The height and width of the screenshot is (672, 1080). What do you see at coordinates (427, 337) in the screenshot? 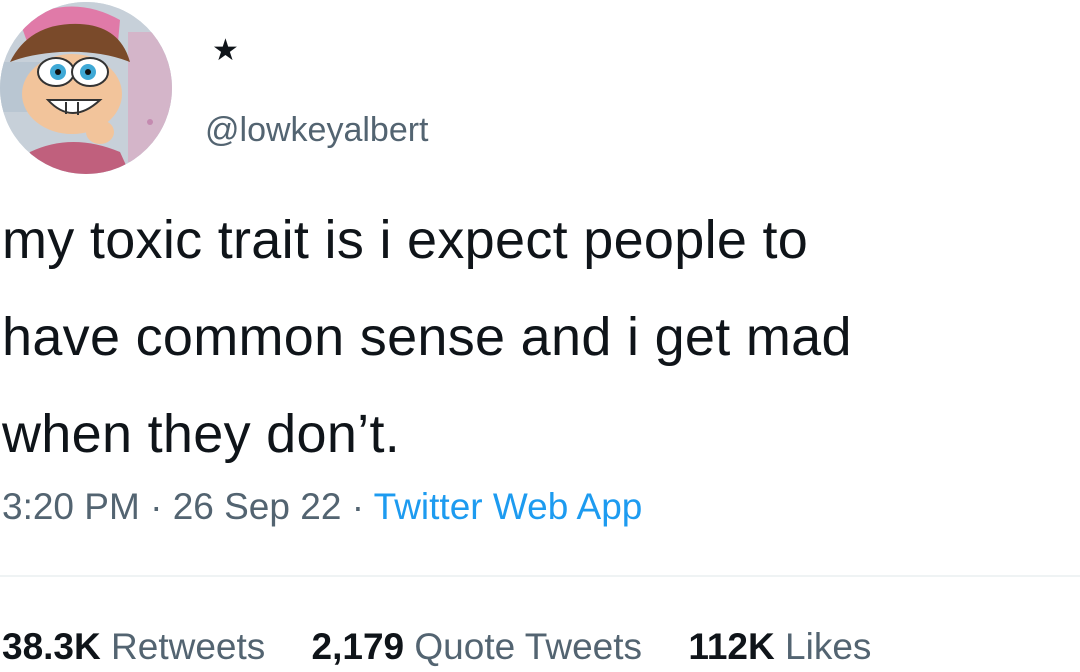
I see `tweet-text-line: have common sense and i get mad` at bounding box center [427, 337].